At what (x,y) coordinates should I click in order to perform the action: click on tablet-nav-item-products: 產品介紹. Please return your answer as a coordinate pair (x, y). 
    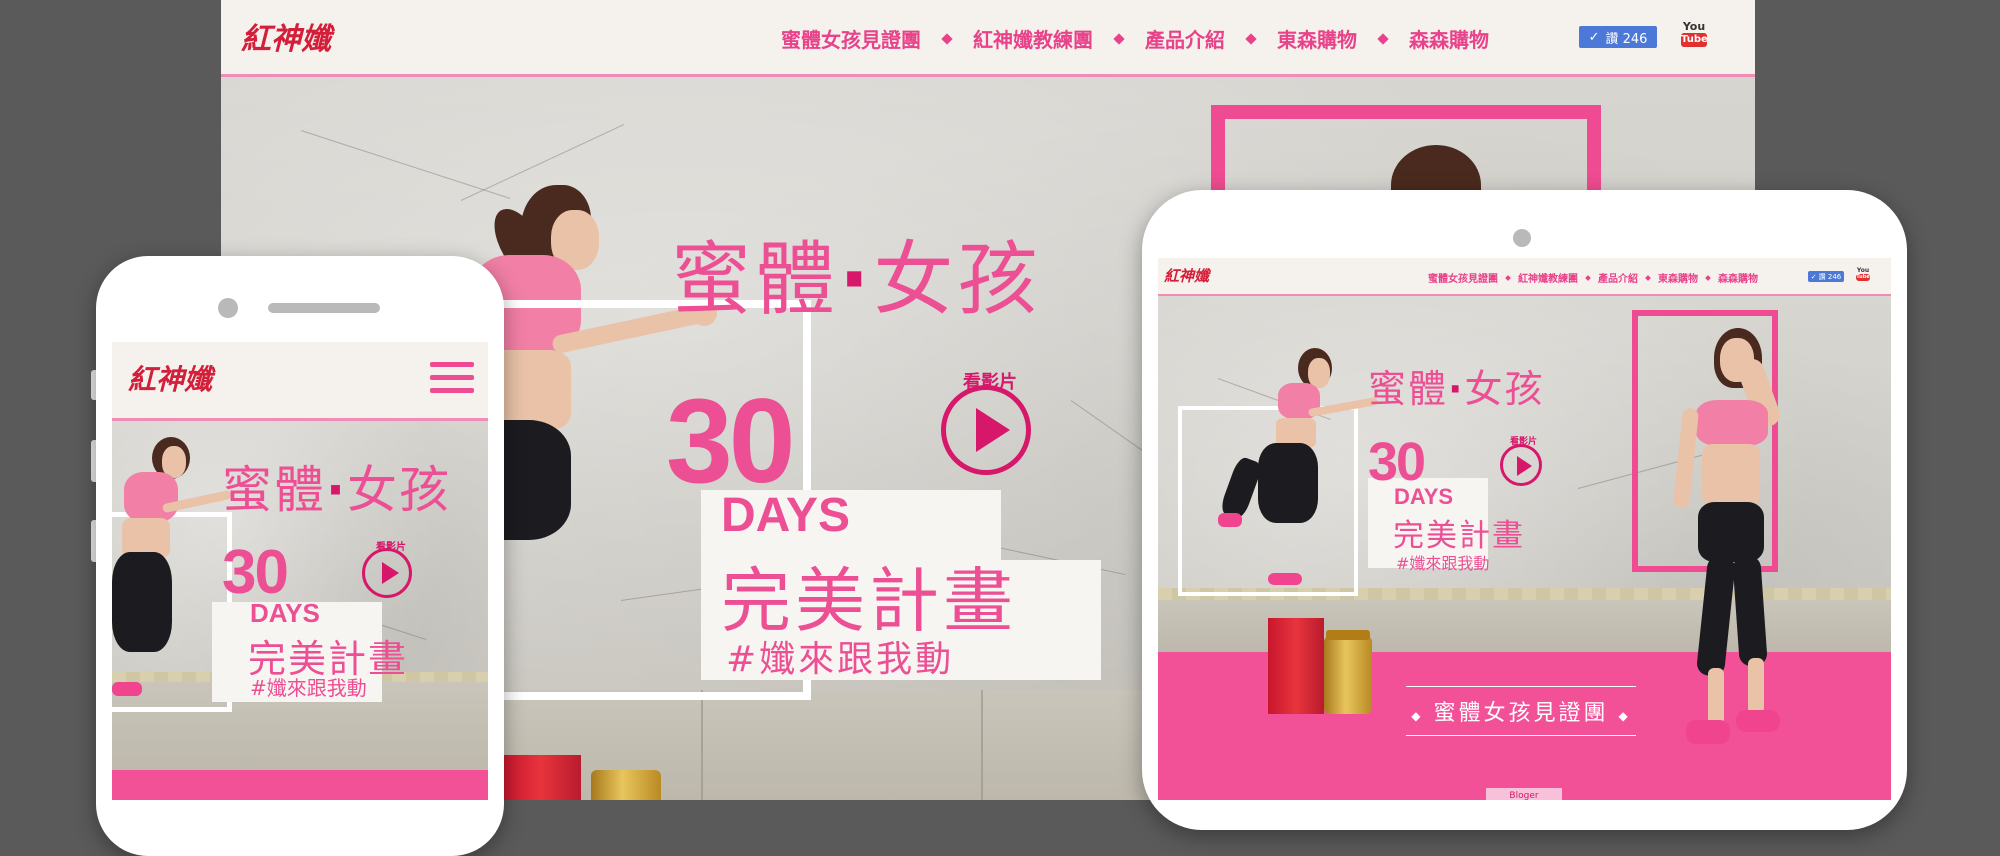
    Looking at the image, I should click on (1618, 277).